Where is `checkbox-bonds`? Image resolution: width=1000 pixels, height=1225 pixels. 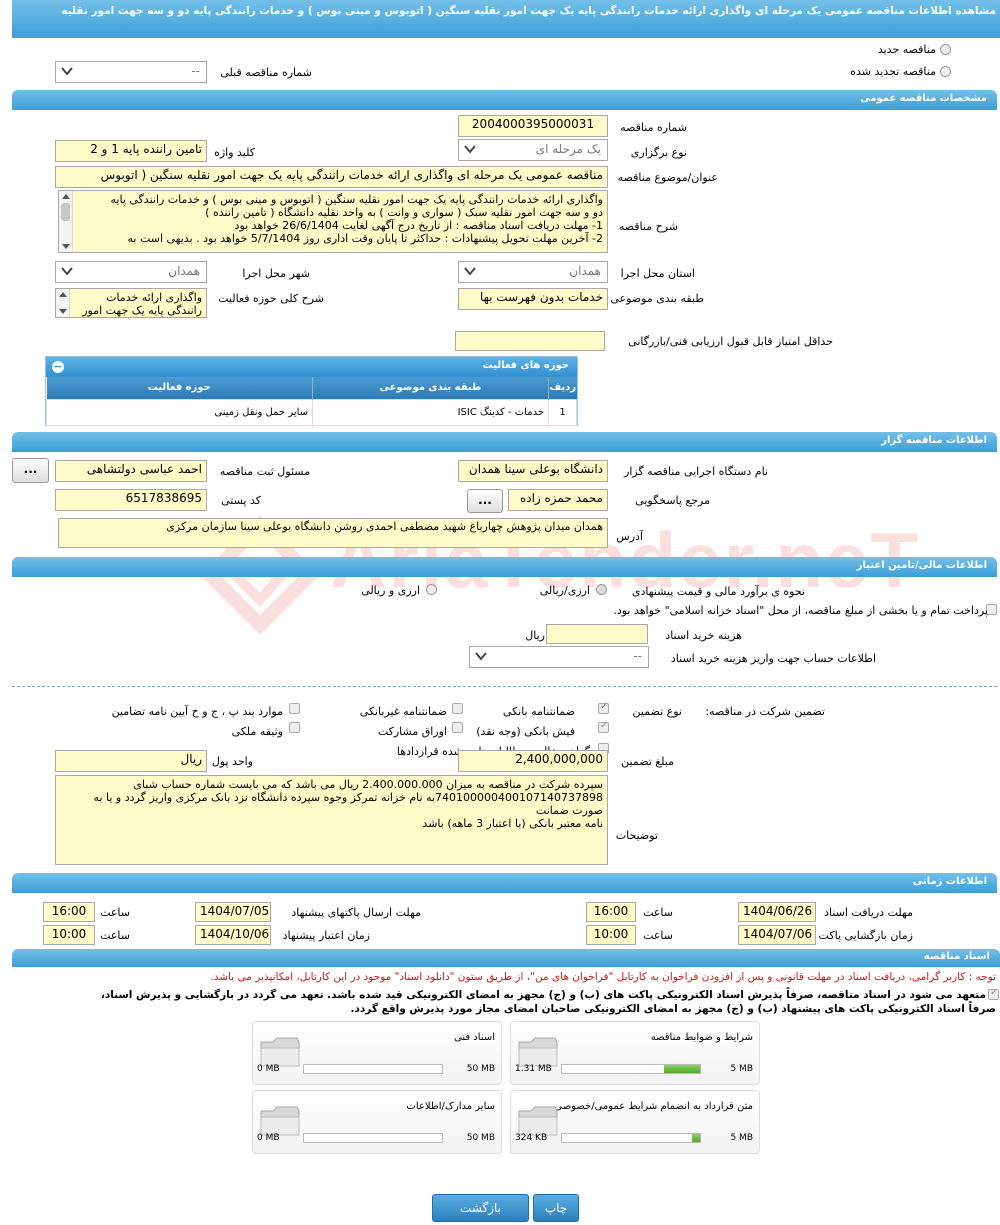
checkbox-bonds is located at coordinates (457, 727).